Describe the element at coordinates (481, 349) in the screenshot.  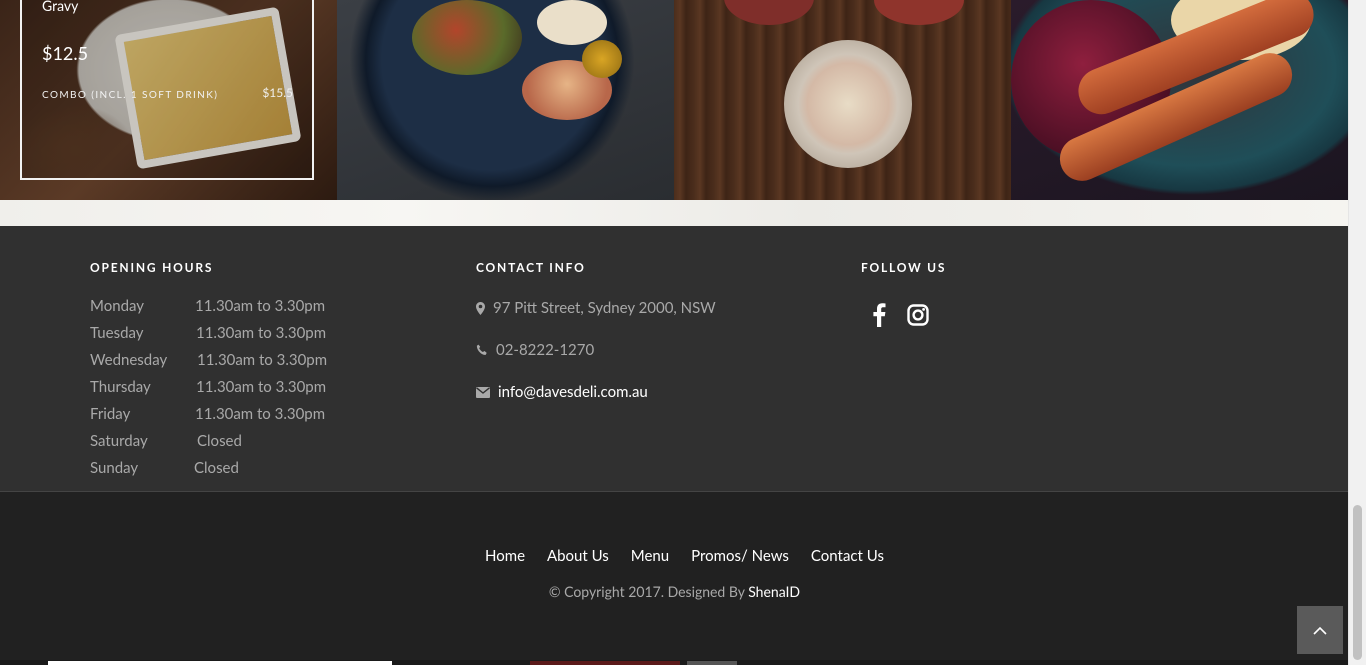
I see `phone-icon` at that location.